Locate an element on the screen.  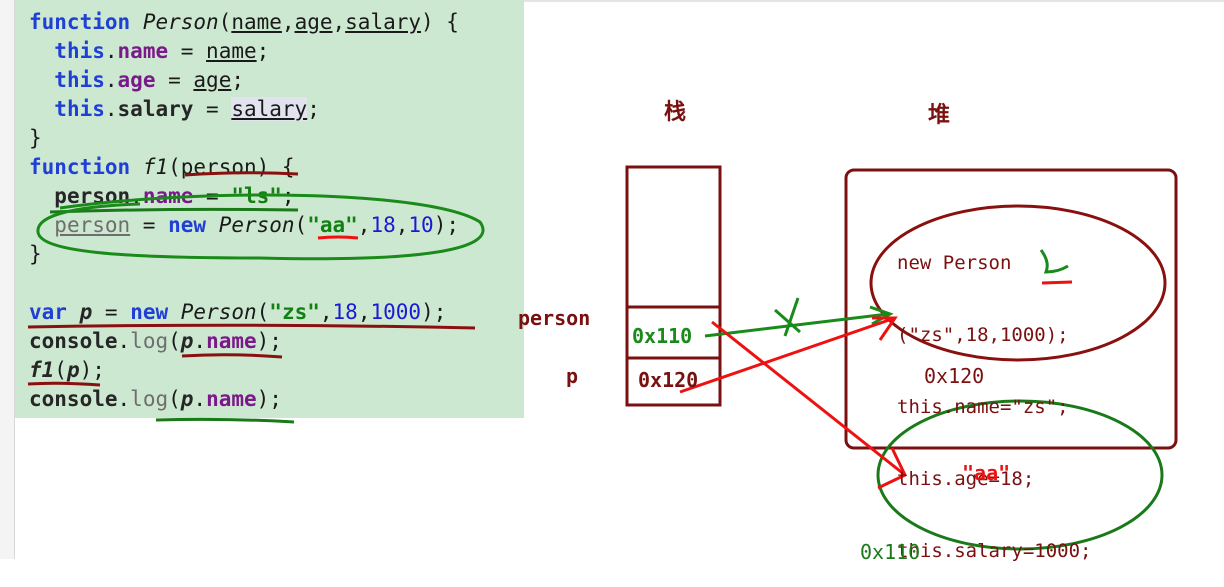
var-label-person: person is located at coordinates (554, 318).